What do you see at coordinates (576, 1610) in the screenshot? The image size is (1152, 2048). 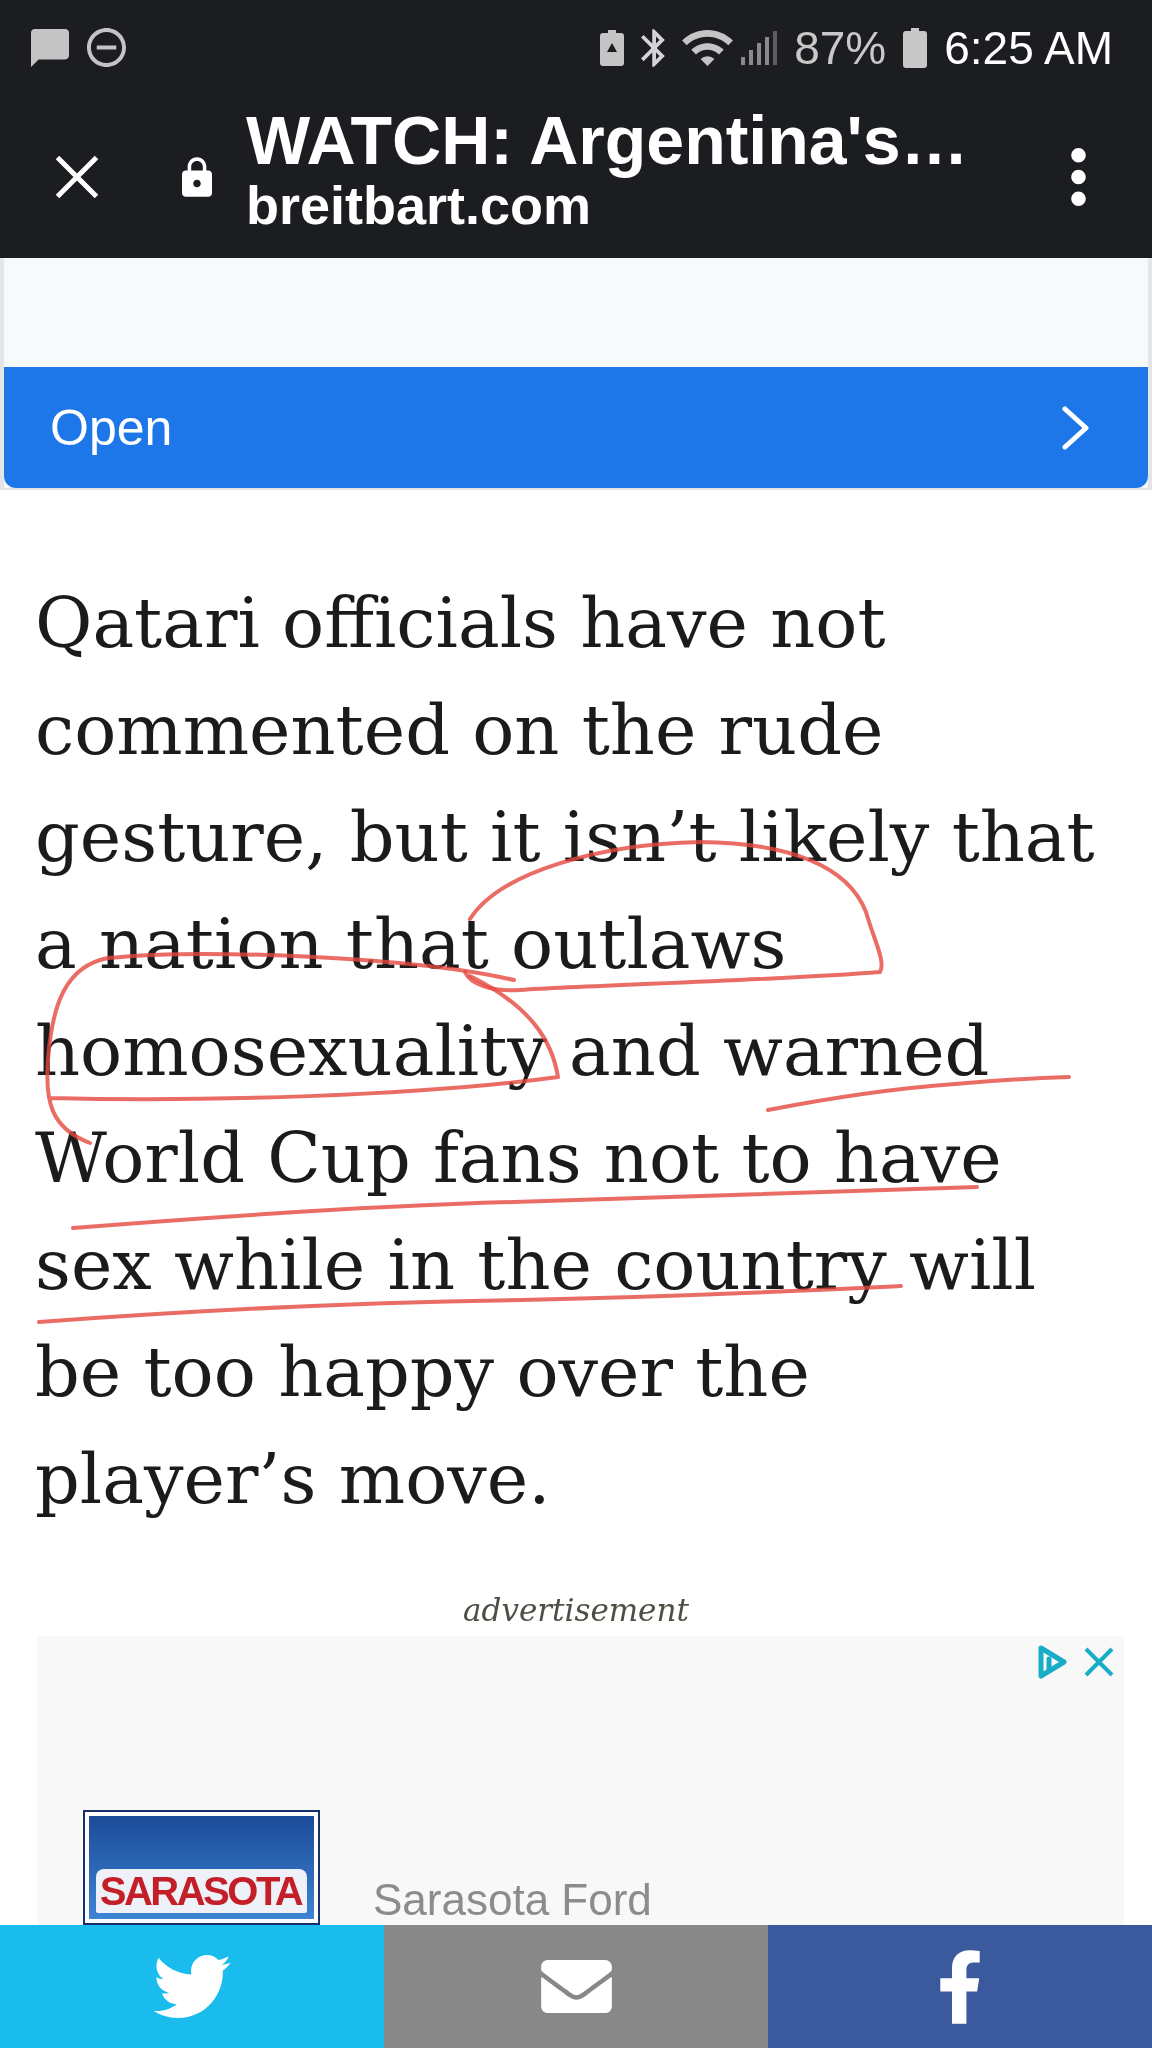 I see `advertisement-label: advertisement` at bounding box center [576, 1610].